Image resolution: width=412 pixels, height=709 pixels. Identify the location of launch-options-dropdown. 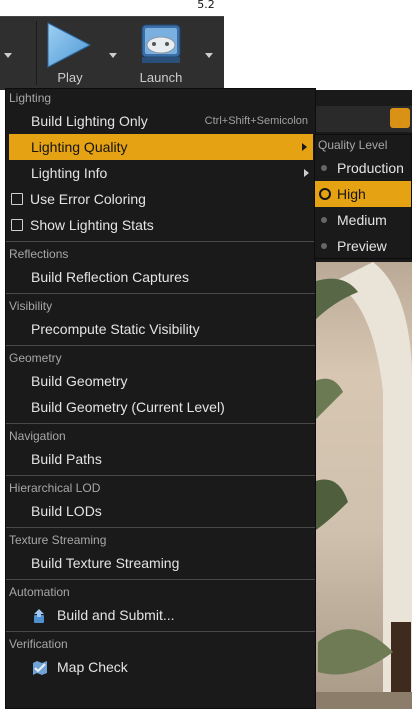
(209, 54).